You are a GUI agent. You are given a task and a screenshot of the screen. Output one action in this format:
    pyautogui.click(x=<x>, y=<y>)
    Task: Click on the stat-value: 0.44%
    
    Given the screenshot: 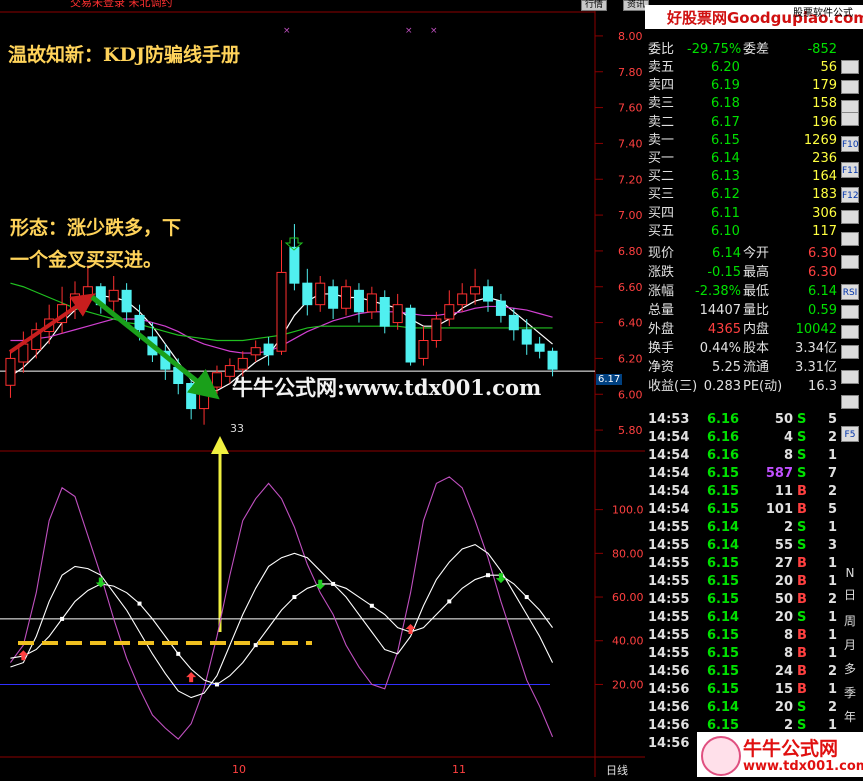 What is the action you would take?
    pyautogui.click(x=720, y=348)
    